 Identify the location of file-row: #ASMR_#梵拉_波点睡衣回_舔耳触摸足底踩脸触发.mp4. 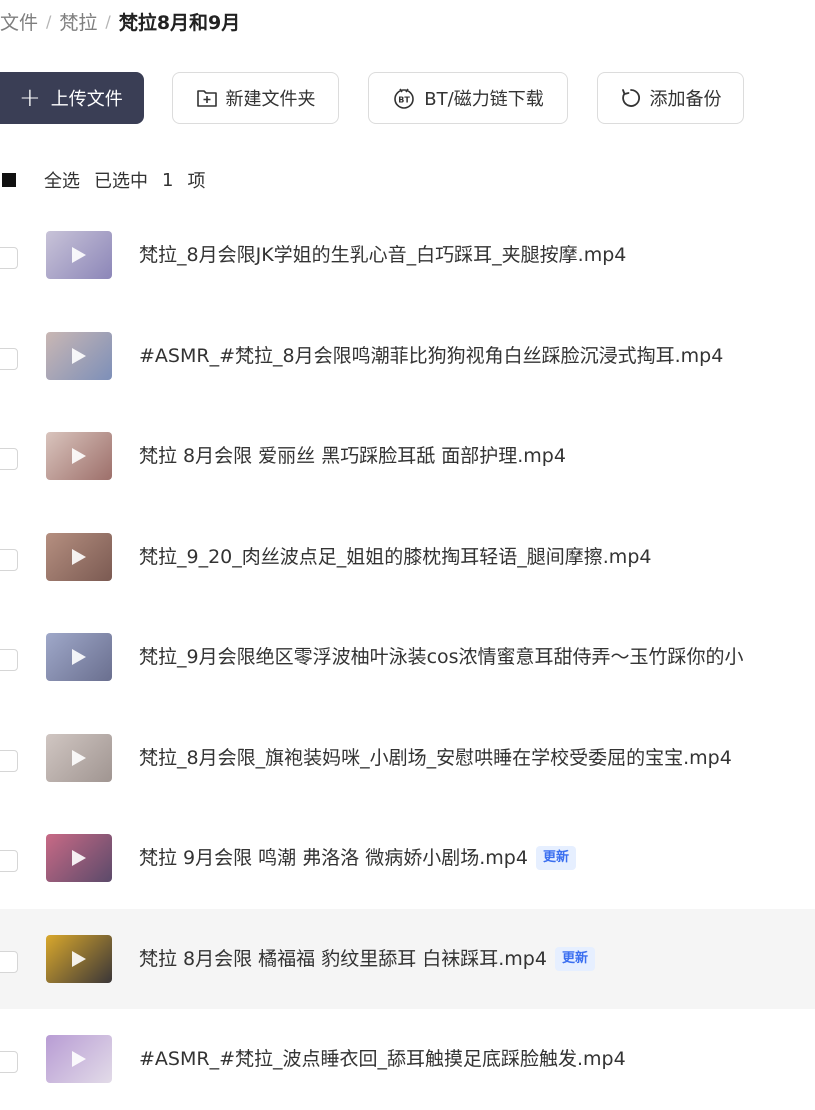
(407, 1059).